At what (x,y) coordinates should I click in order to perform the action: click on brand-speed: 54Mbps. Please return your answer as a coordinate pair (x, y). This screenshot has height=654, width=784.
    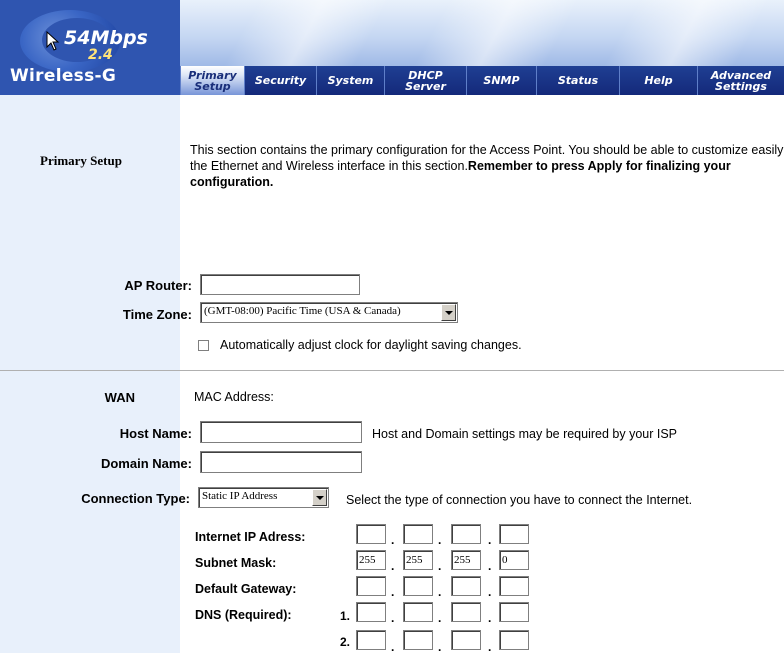
    Looking at the image, I should click on (106, 38).